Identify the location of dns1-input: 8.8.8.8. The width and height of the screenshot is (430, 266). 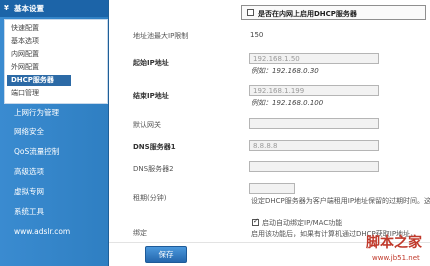
(314, 145).